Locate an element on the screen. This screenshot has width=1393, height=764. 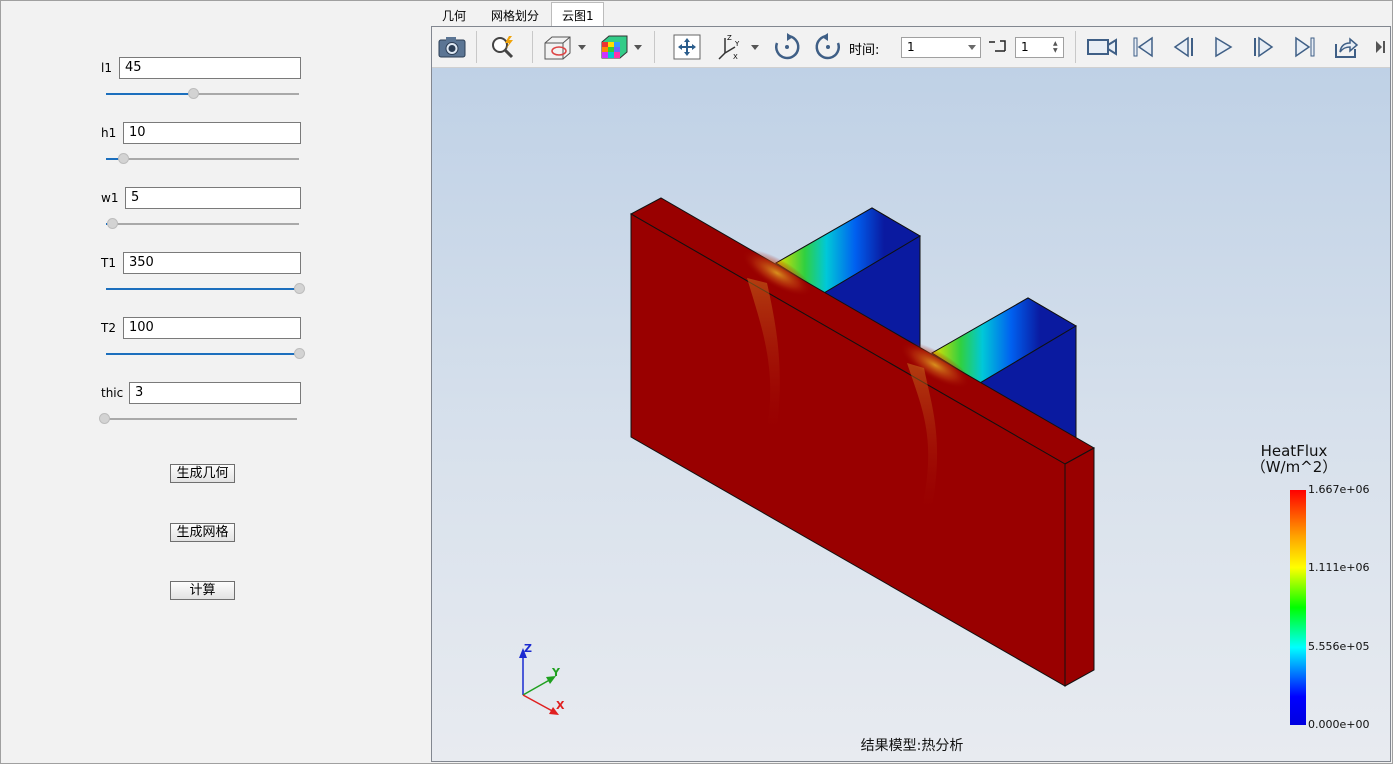
legend-variable: HeatFlux is located at coordinates (1294, 451).